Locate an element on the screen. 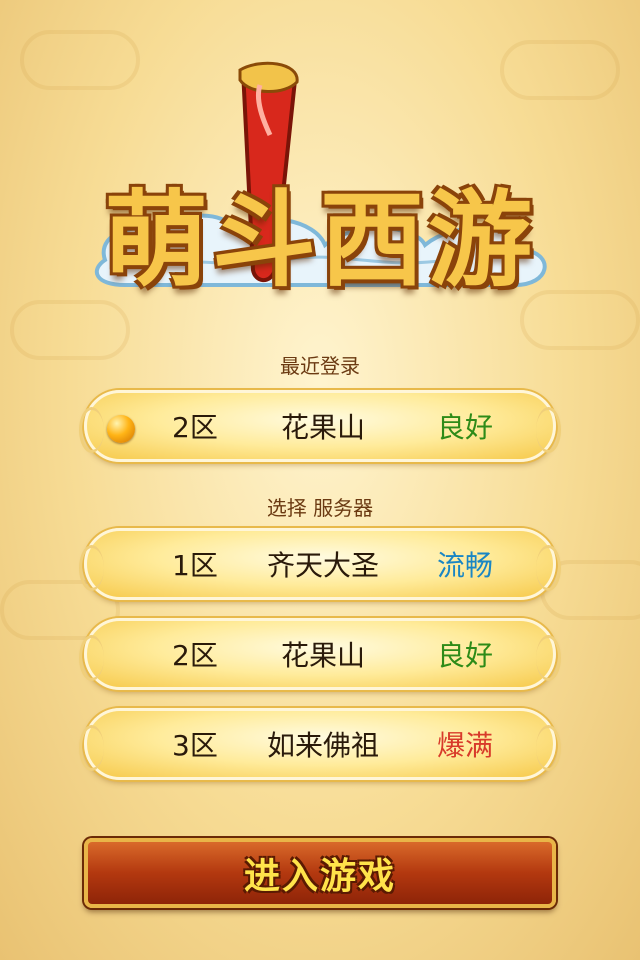 This screenshot has width=640, height=960. server-status: 爆满 is located at coordinates (465, 745).